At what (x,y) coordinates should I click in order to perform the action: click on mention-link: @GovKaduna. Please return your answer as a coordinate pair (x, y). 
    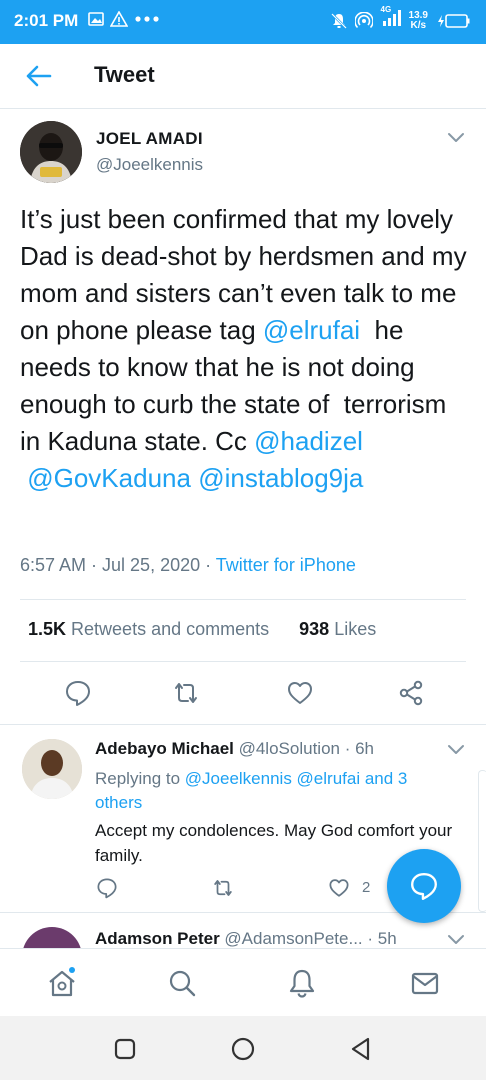
    Looking at the image, I should click on (109, 478).